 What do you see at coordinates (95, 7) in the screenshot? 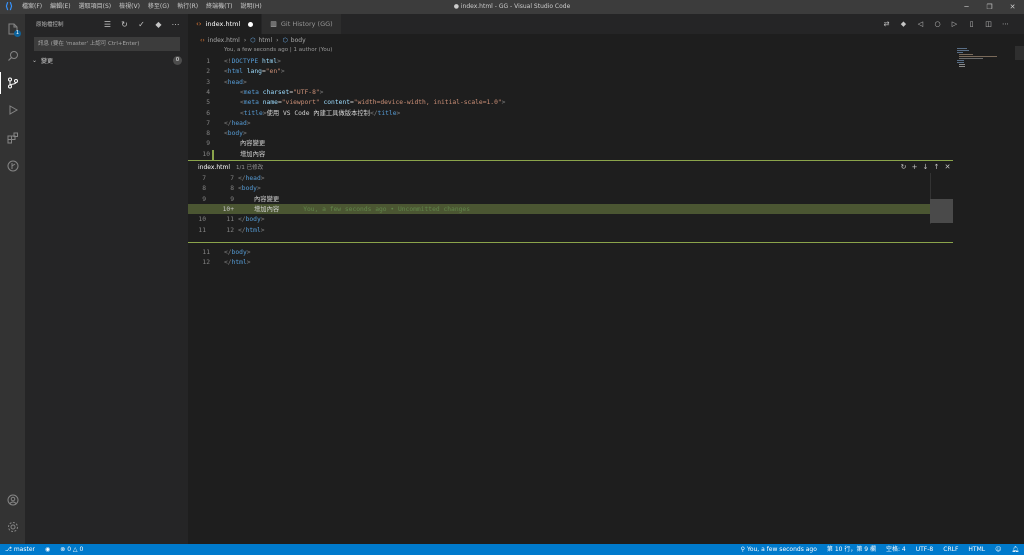
I see `menu-item: 選取項目(S)` at bounding box center [95, 7].